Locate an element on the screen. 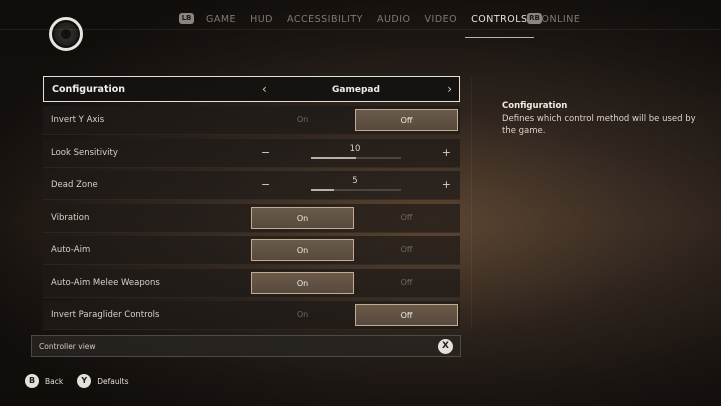 This screenshot has height=406, width=721. defaults-hint-label: Defaults is located at coordinates (112, 381).